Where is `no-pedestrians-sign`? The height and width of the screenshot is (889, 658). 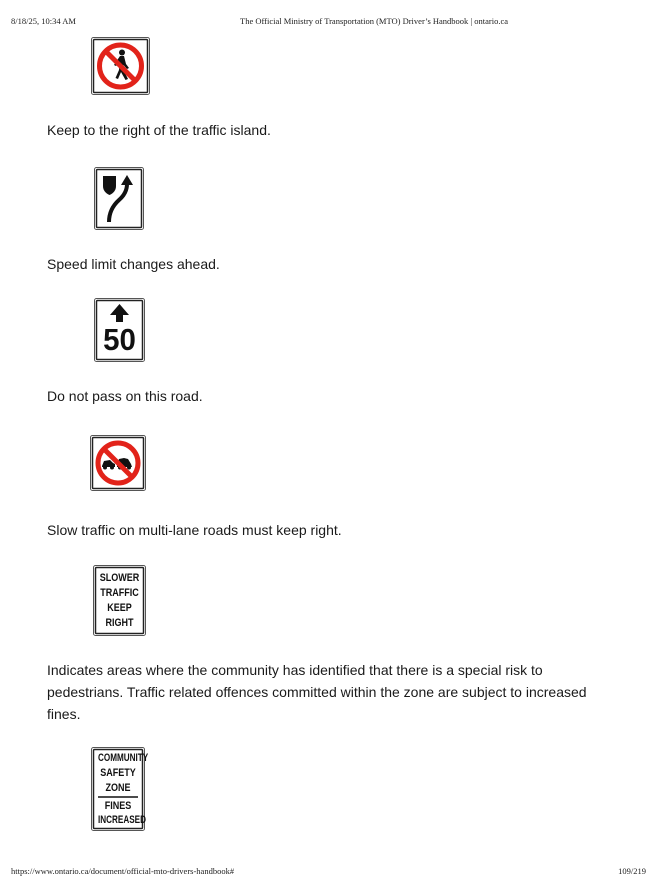
no-pedestrians-sign is located at coordinates (120, 66).